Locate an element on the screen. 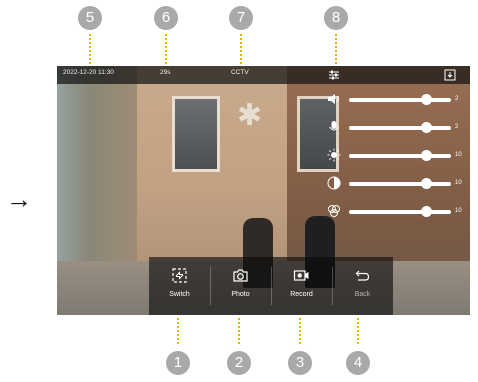  volume-thumb is located at coordinates (426, 99).